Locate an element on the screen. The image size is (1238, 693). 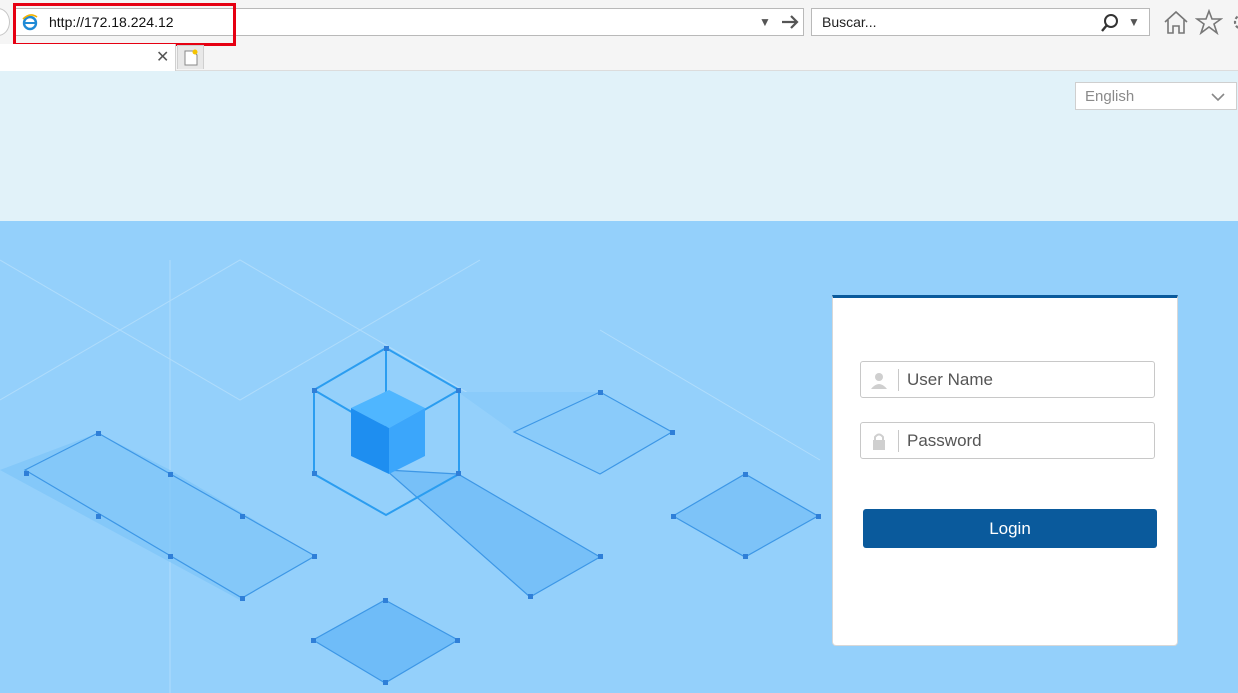
back-button is located at coordinates (5, 22).